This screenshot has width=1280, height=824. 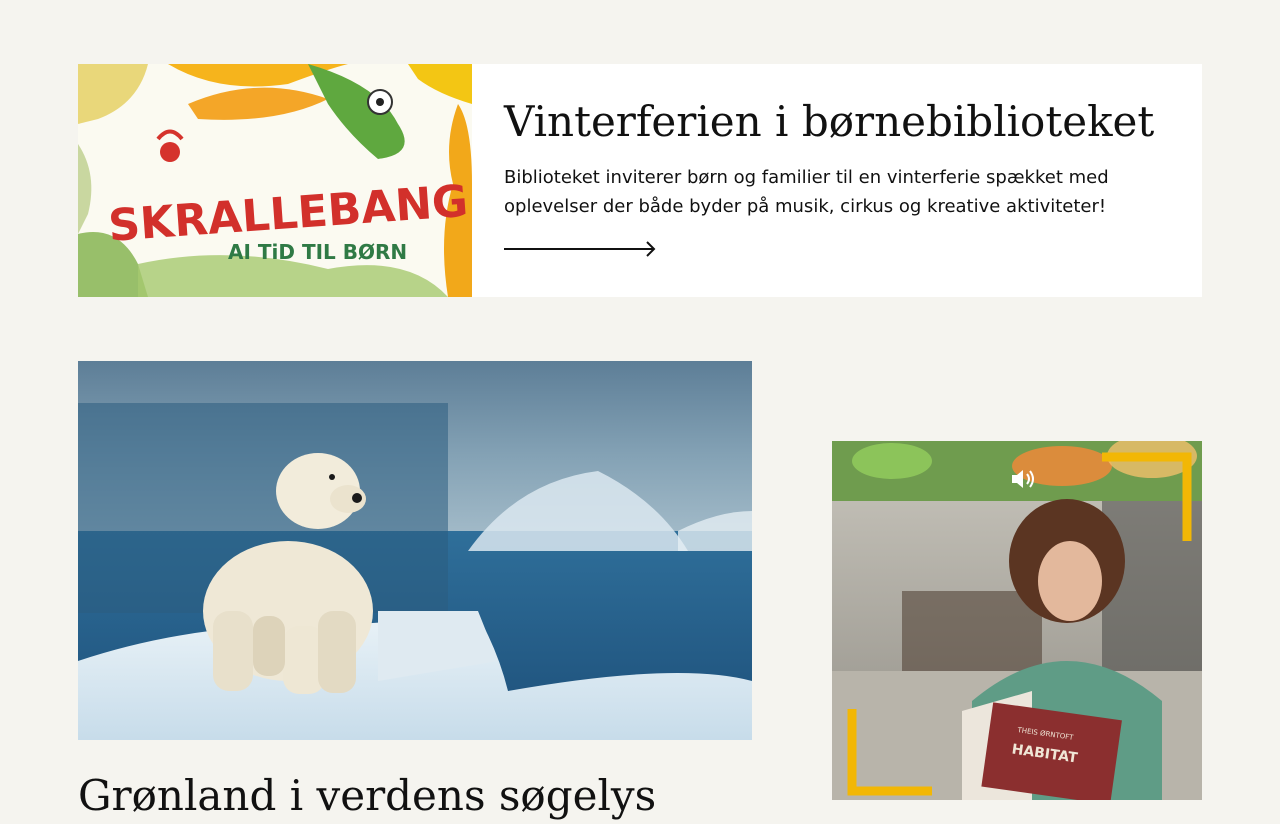 What do you see at coordinates (415, 796) in the screenshot?
I see `news-title: Grønland i verdens søgelys` at bounding box center [415, 796].